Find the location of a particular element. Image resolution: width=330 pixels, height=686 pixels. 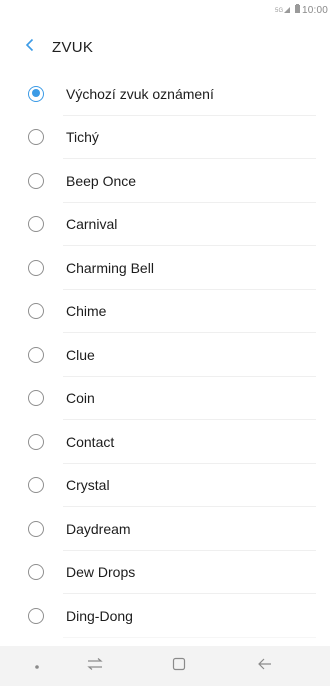

back-button is located at coordinates (30, 47).